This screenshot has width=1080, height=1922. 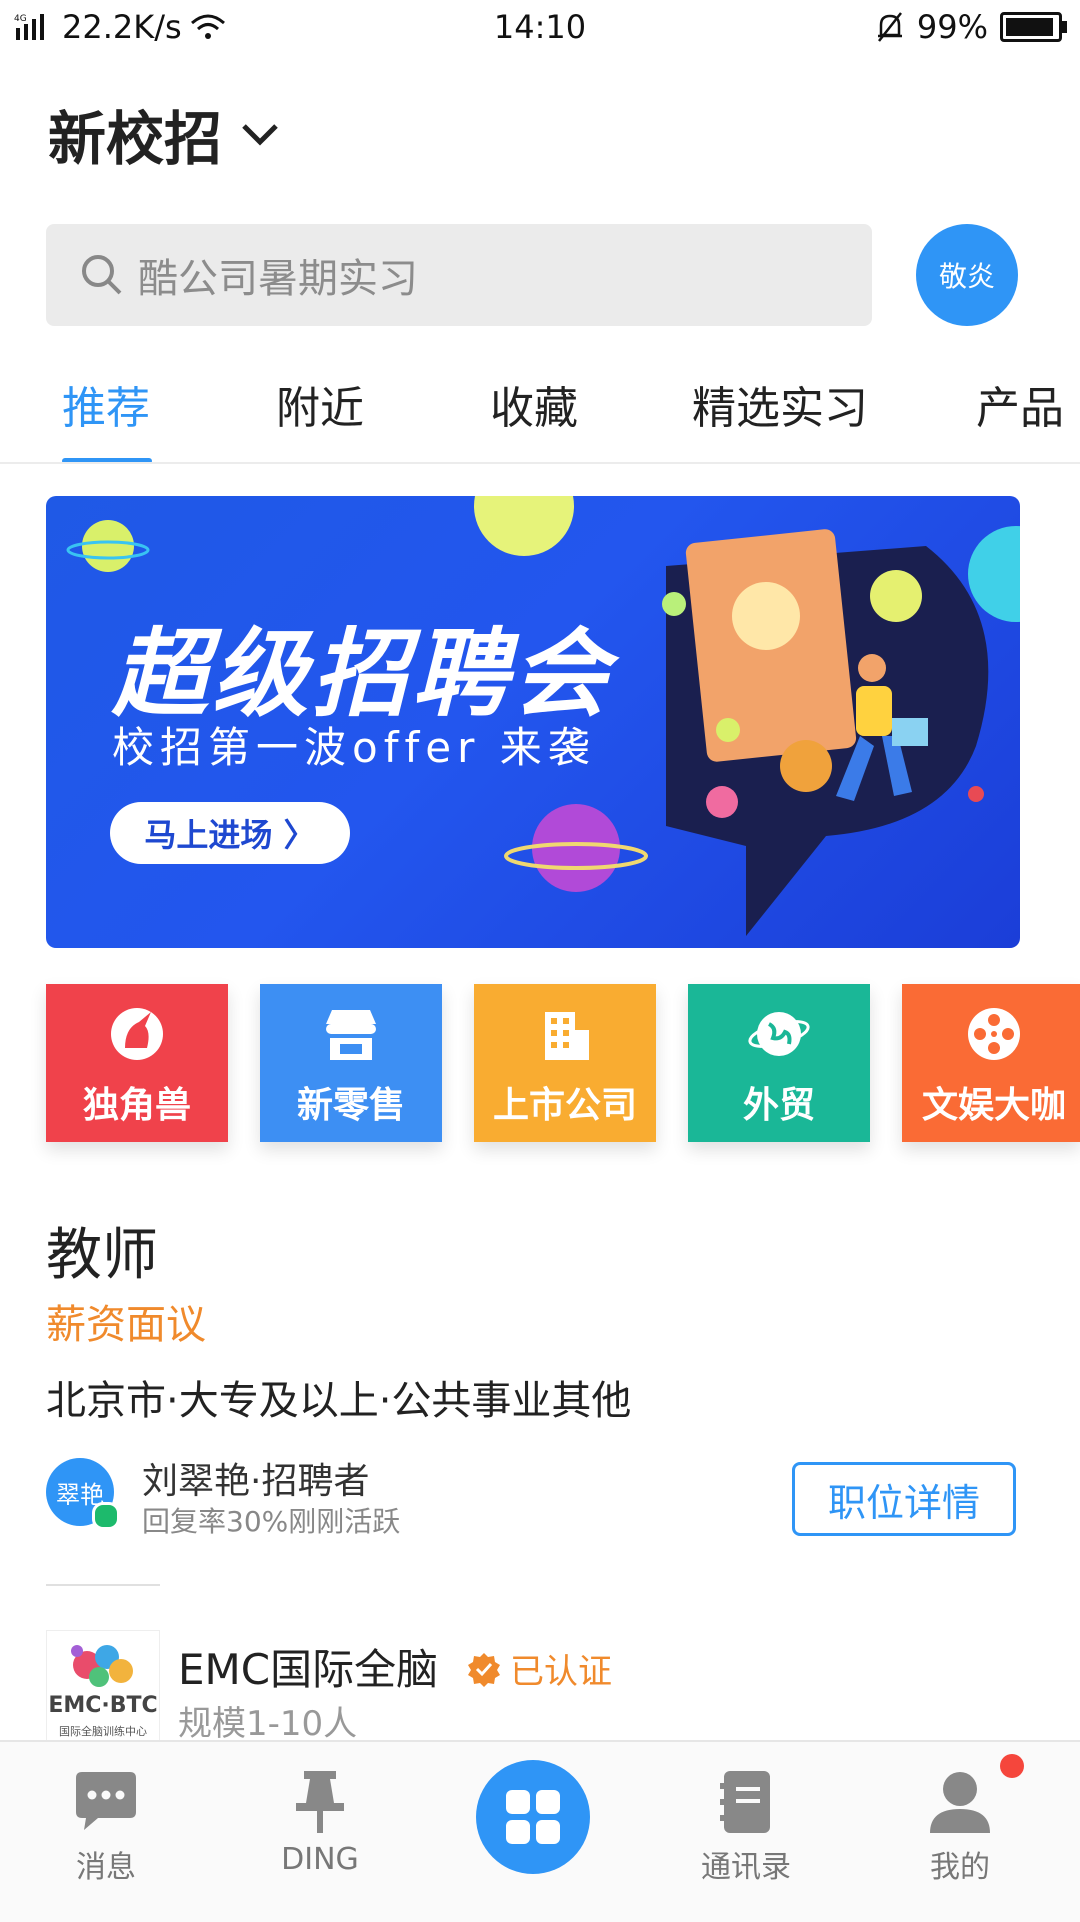 I want to click on tab-favorites: 收藏, so click(x=534, y=404).